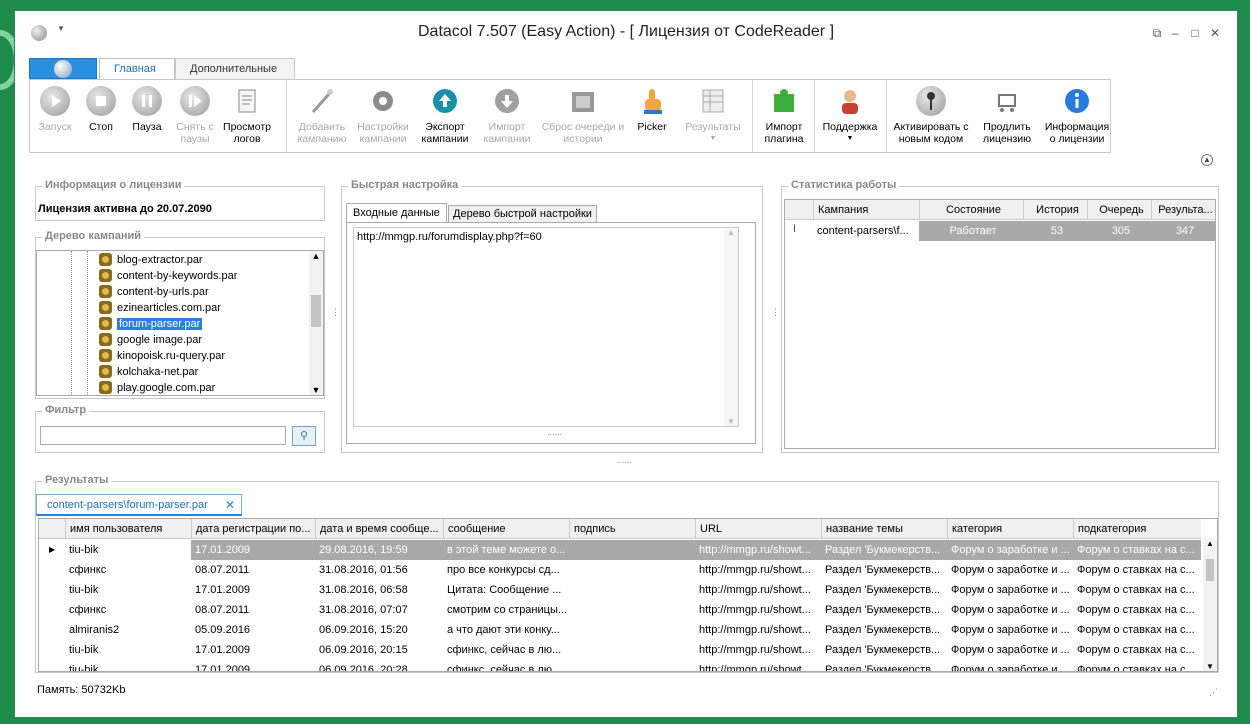  Describe the element at coordinates (379, 570) in the screenshot. I see `table-cell: 31.08.2016, 01:56` at that location.